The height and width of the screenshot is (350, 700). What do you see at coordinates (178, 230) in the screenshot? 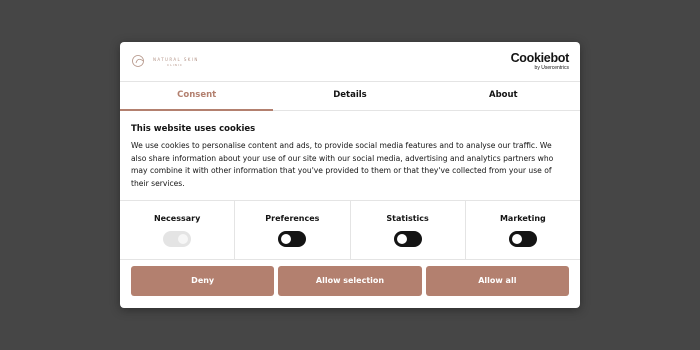
I see `category-necessary: Necessary` at bounding box center [178, 230].